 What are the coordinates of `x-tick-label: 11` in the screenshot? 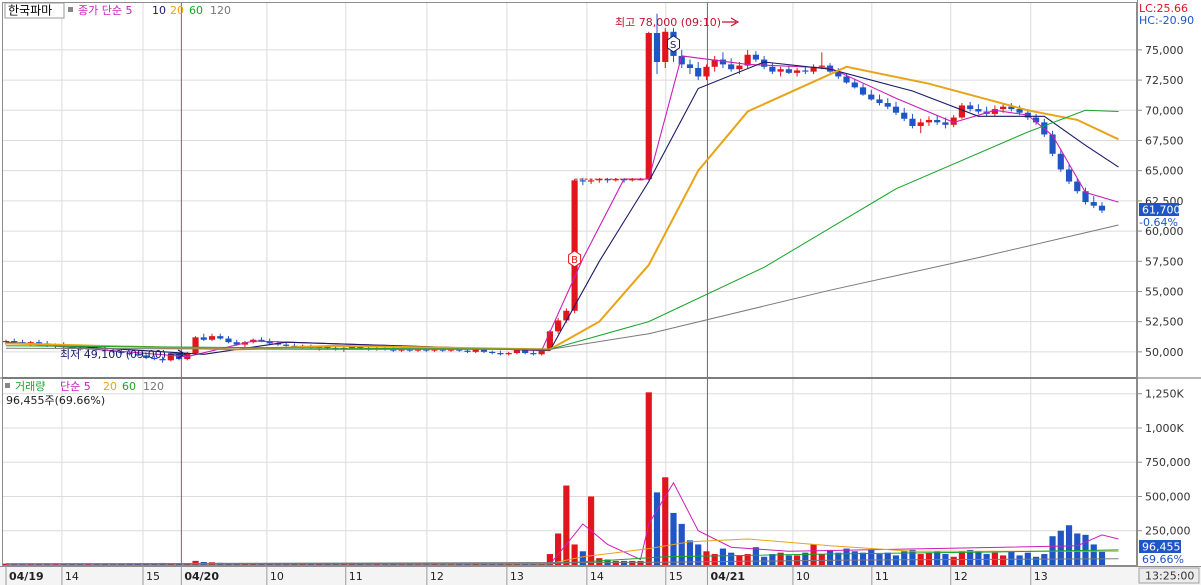 It's located at (882, 576).